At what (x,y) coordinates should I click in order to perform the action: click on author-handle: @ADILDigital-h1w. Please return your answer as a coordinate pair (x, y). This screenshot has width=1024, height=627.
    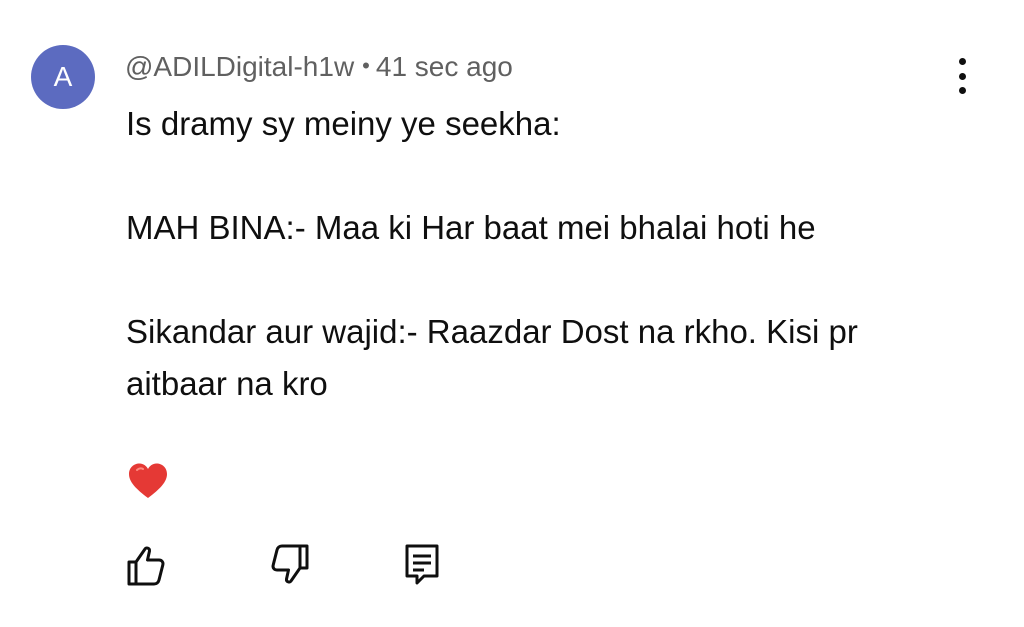
    Looking at the image, I should click on (239, 66).